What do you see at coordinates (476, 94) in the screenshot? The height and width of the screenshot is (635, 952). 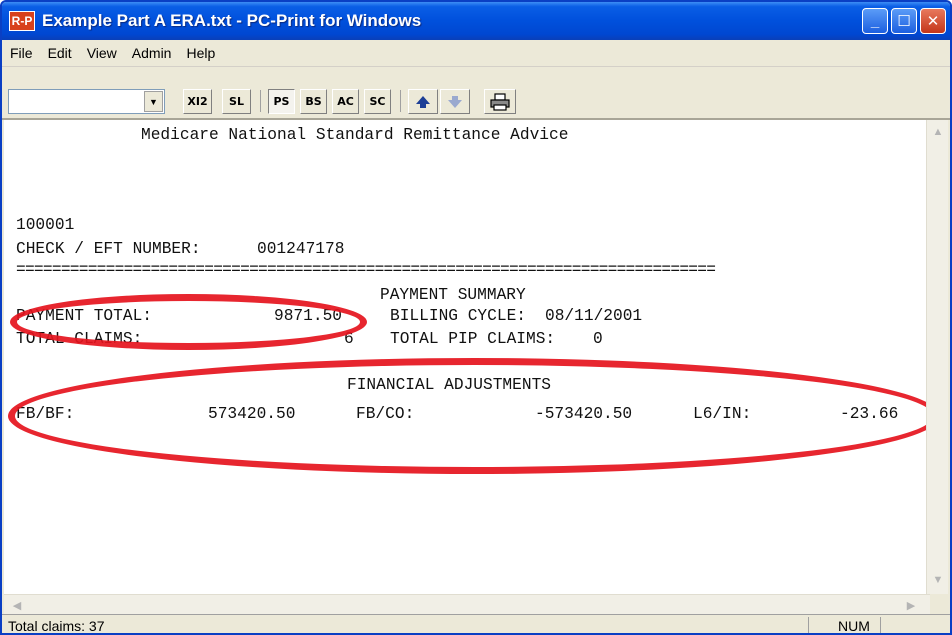 I see `toolbar: ▼ XI2 SL PS BS AC SC` at bounding box center [476, 94].